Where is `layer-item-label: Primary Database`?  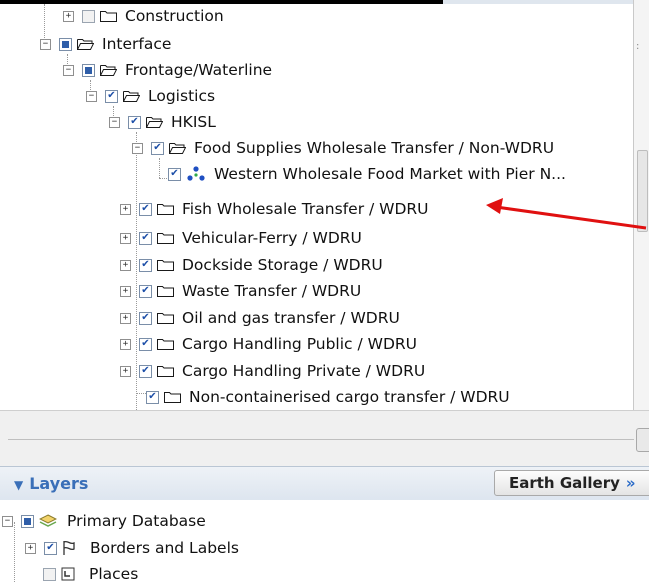 layer-item-label: Primary Database is located at coordinates (136, 521).